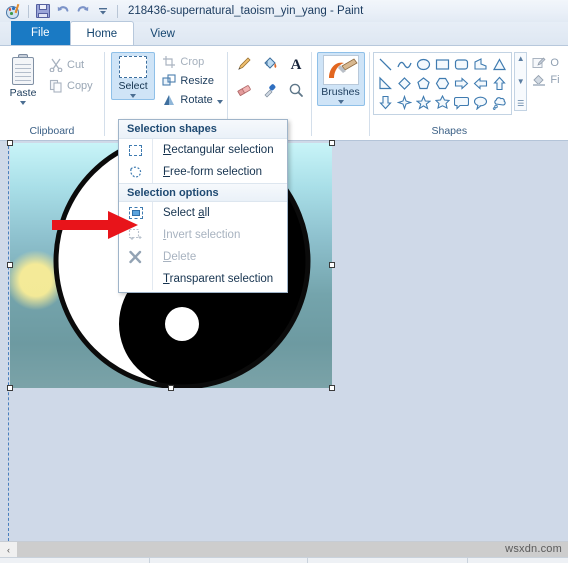  What do you see at coordinates (404, 64) in the screenshot?
I see `curve-shape` at bounding box center [404, 64].